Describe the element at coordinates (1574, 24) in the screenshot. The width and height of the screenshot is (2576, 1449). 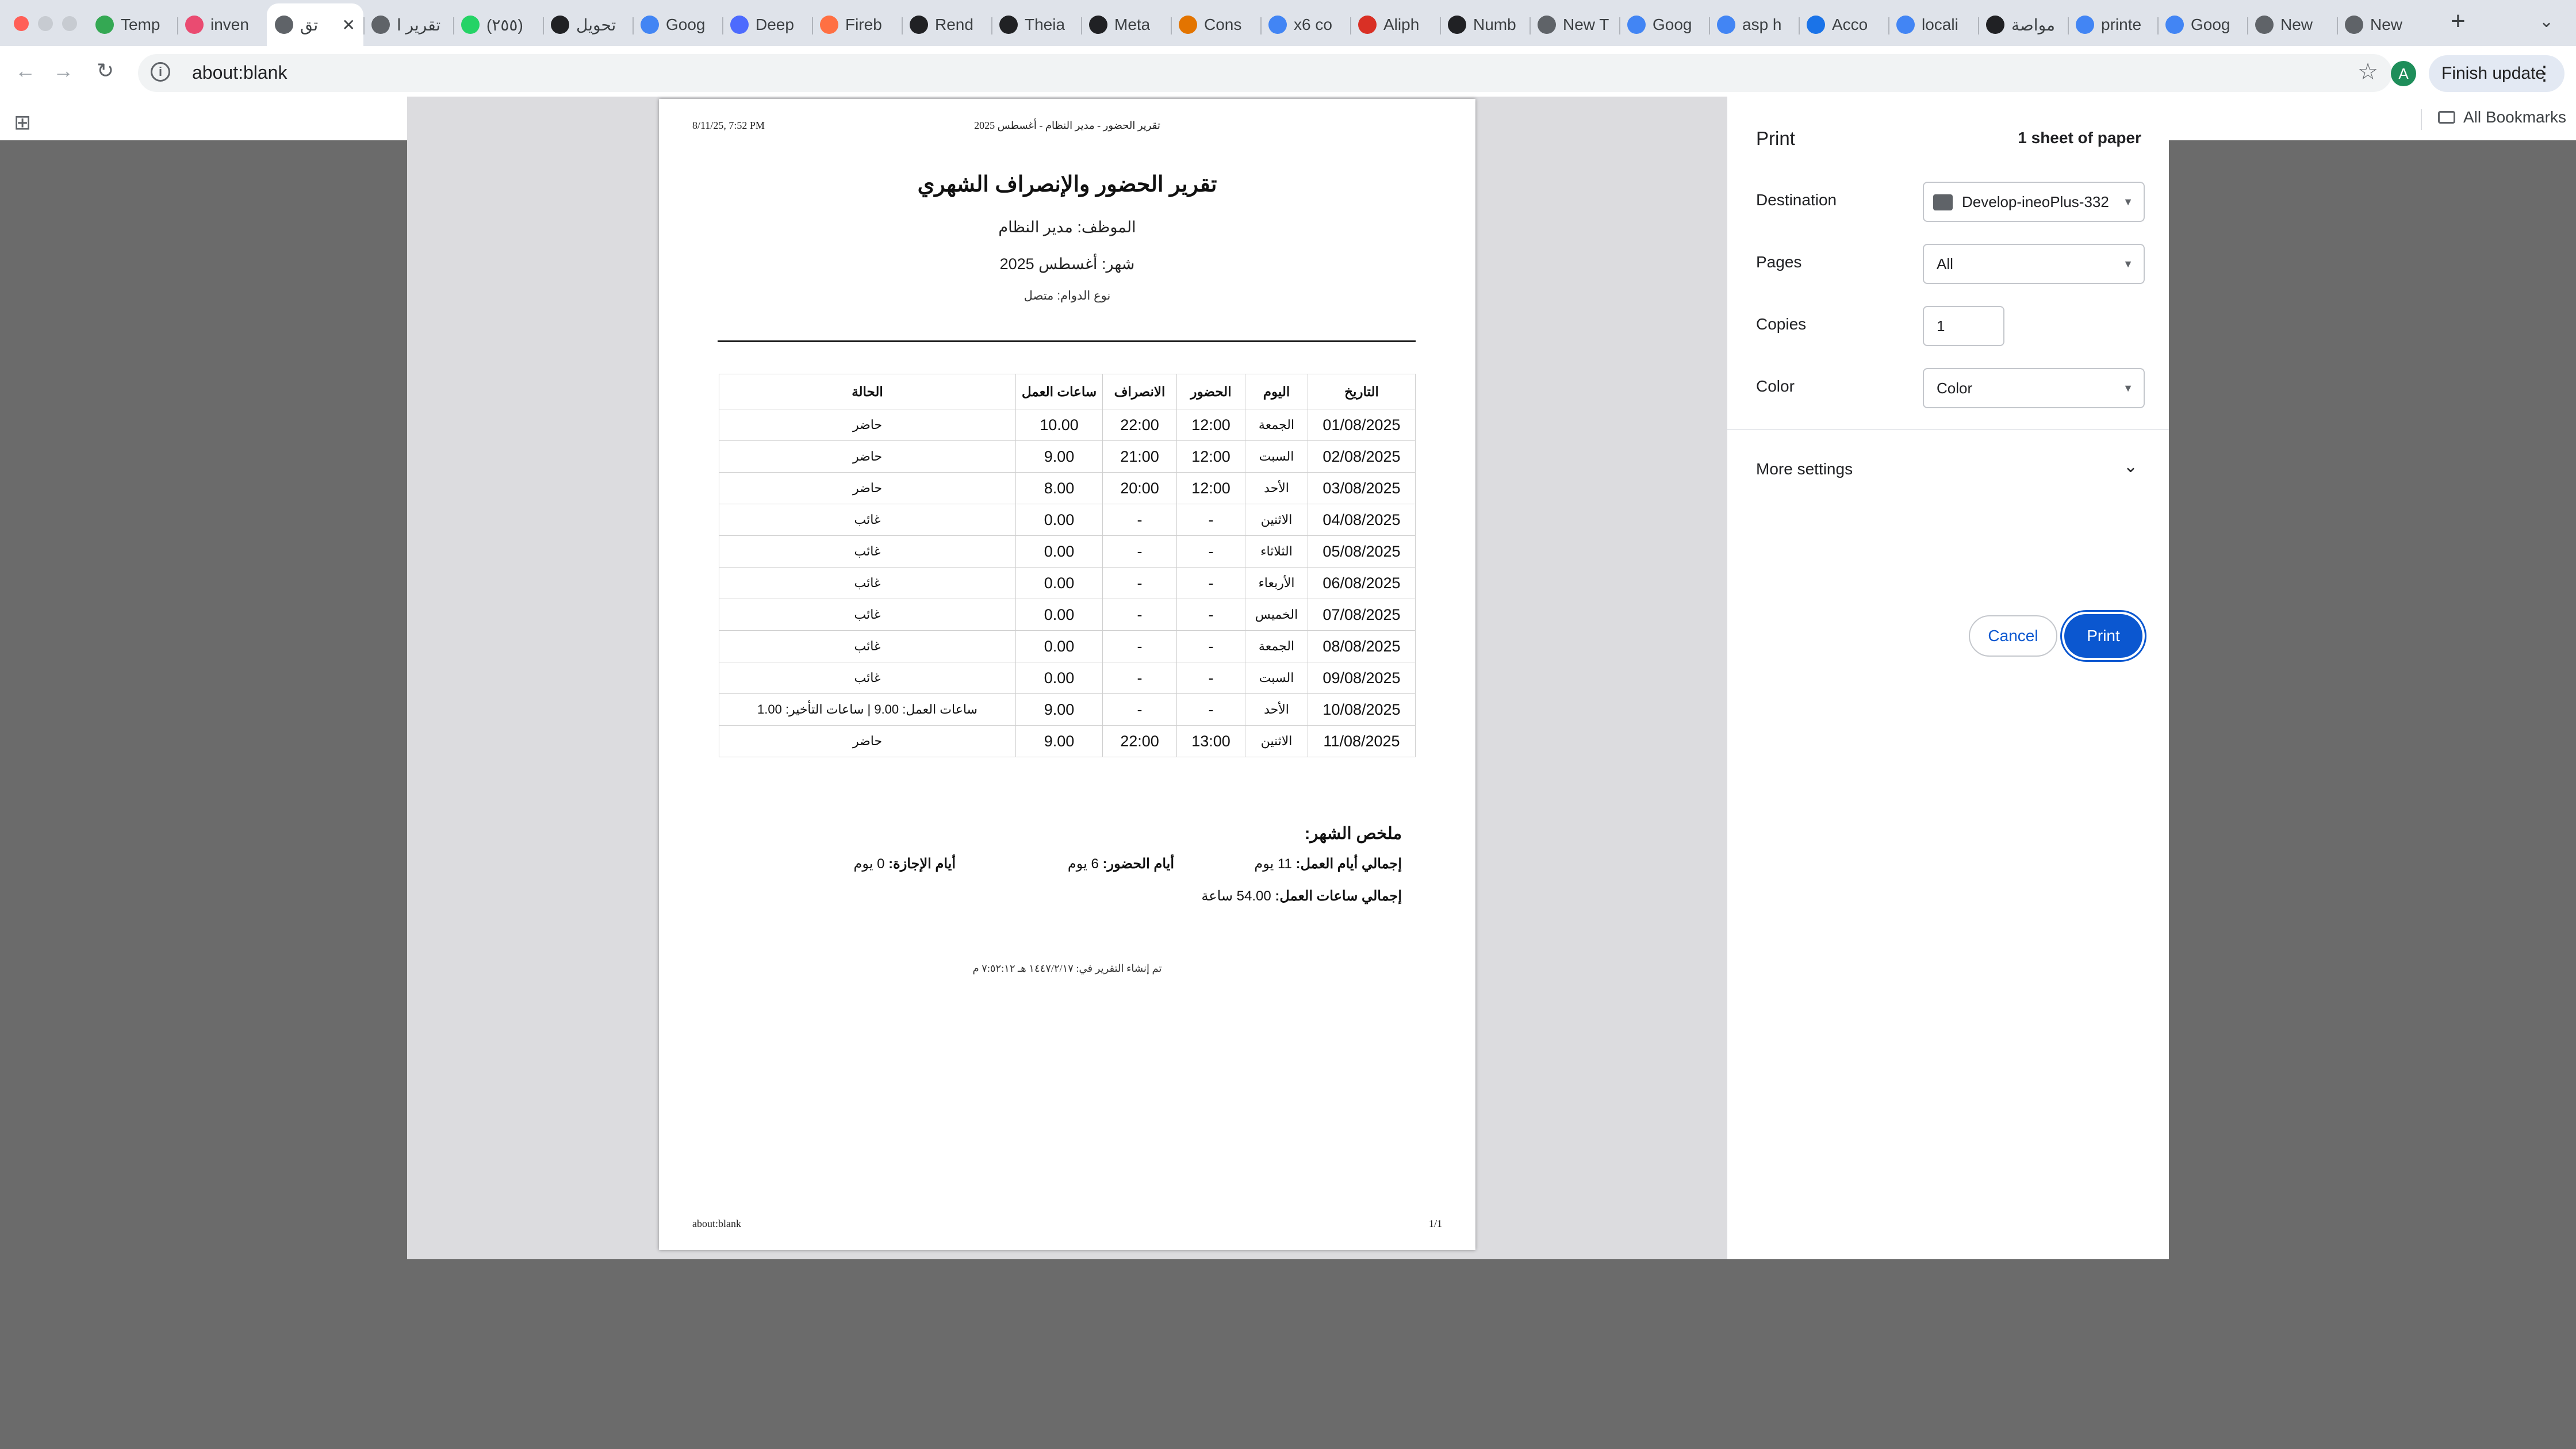
I see `browser-tab: New T` at that location.